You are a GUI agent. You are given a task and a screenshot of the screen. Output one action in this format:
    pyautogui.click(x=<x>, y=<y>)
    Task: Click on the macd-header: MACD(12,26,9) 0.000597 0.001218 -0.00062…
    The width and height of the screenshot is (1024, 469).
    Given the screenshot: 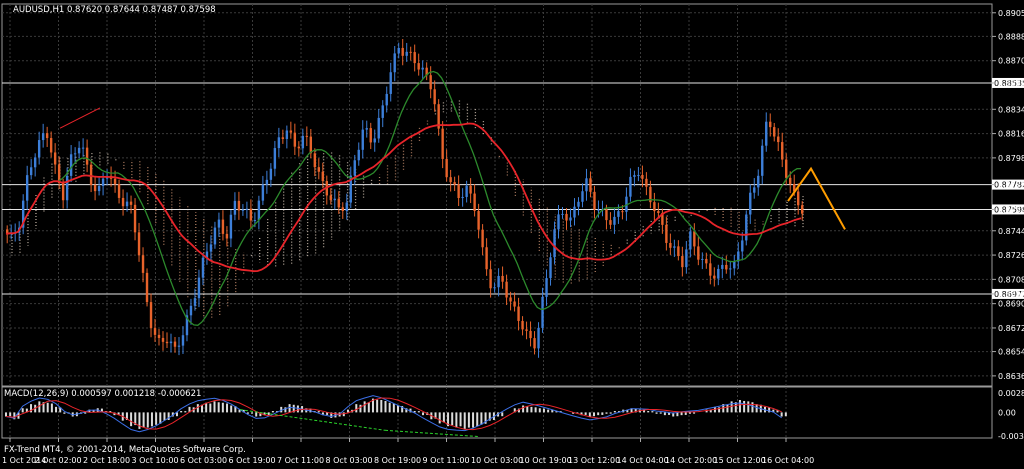 What is the action you would take?
    pyautogui.click(x=102, y=394)
    